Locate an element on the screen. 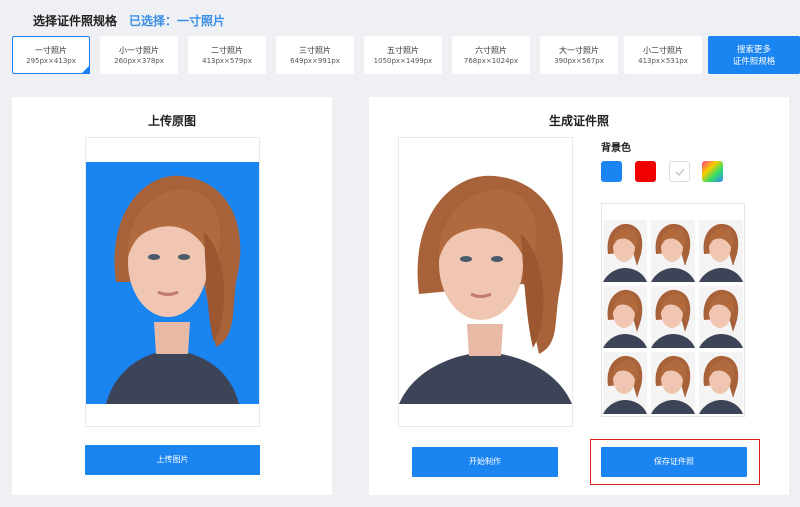 The height and width of the screenshot is (507, 800). spec-name: 一寸照片 is located at coordinates (51, 50).